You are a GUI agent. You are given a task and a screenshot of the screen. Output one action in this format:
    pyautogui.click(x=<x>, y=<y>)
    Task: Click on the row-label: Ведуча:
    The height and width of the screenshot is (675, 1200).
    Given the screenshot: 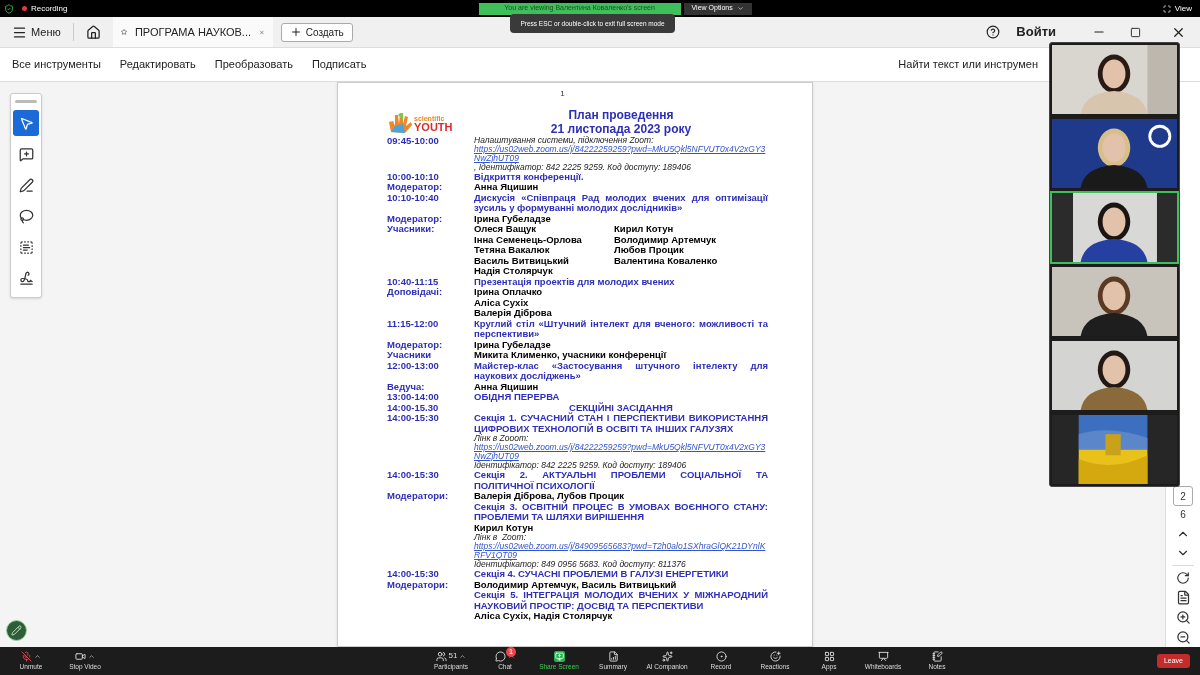 What is the action you would take?
    pyautogui.click(x=406, y=386)
    